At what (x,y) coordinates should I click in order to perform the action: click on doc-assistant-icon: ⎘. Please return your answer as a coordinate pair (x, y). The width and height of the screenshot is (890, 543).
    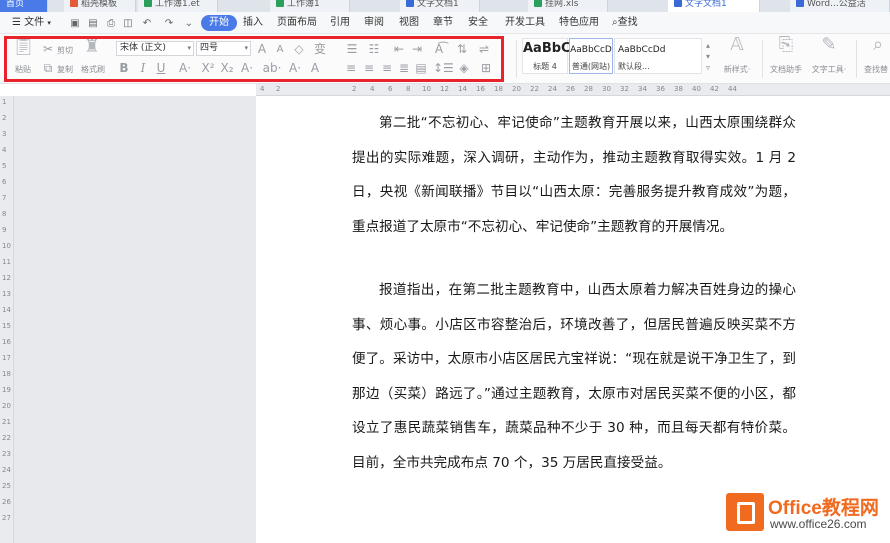
    Looking at the image, I should click on (786, 45).